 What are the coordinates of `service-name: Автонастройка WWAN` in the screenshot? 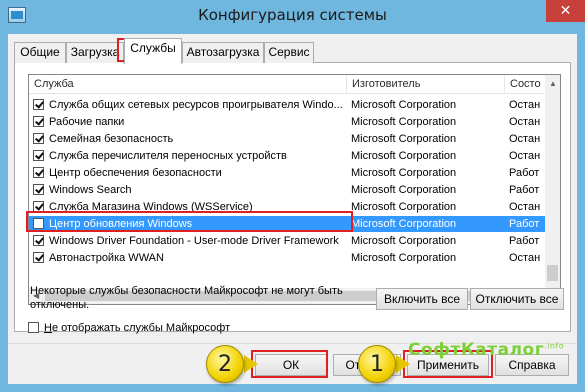 It's located at (106, 258).